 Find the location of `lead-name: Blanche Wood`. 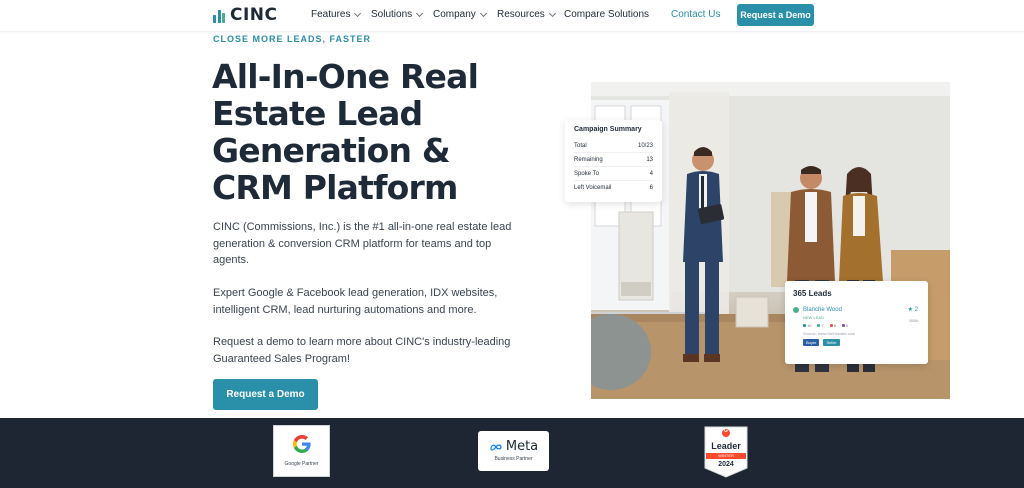

lead-name: Blanche Wood is located at coordinates (822, 310).